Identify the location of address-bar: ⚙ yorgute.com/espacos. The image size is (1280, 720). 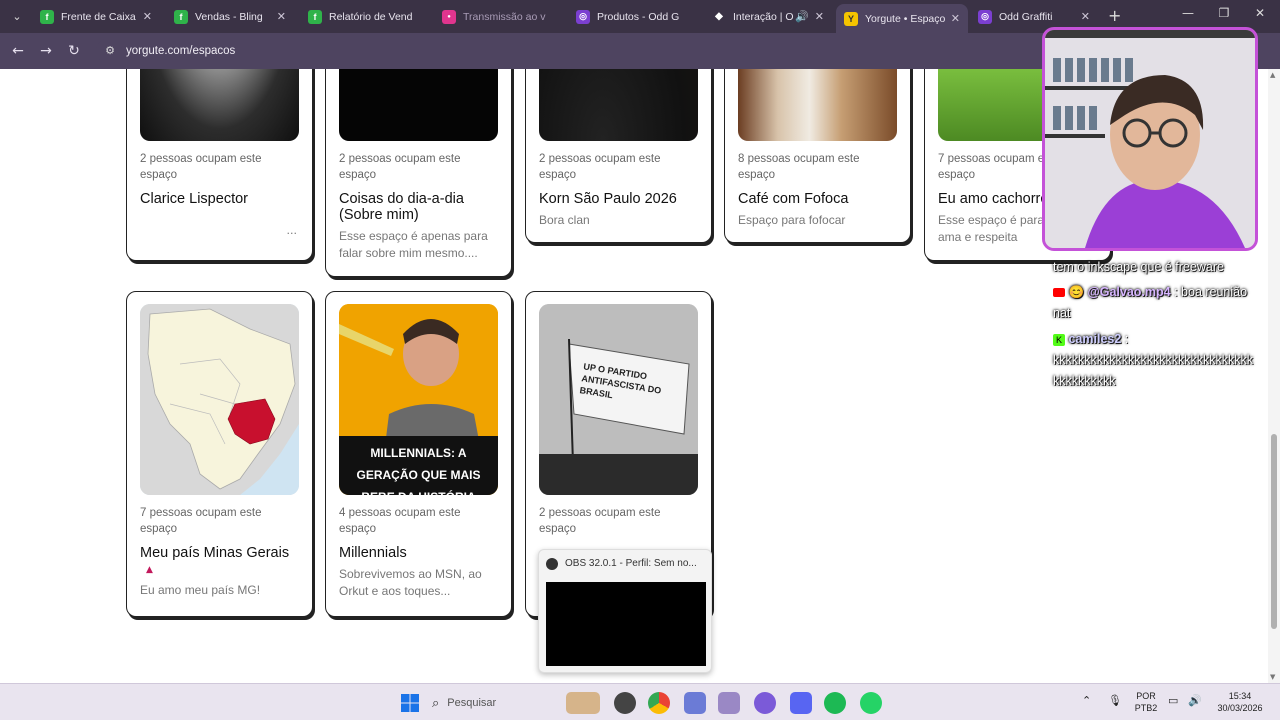
(576, 51).